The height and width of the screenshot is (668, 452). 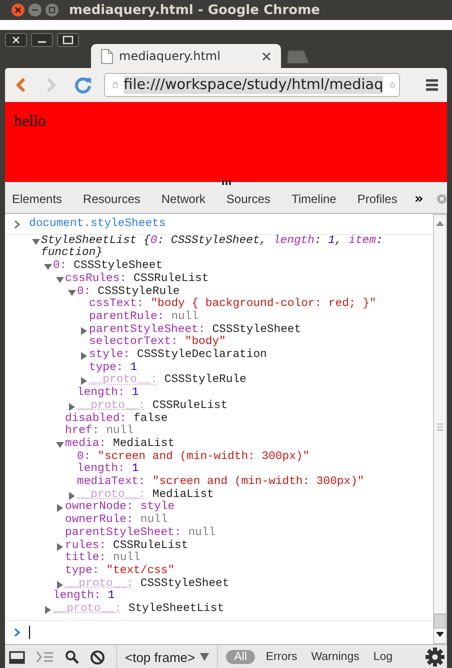 I want to click on property-name: title:, so click(x=85, y=558).